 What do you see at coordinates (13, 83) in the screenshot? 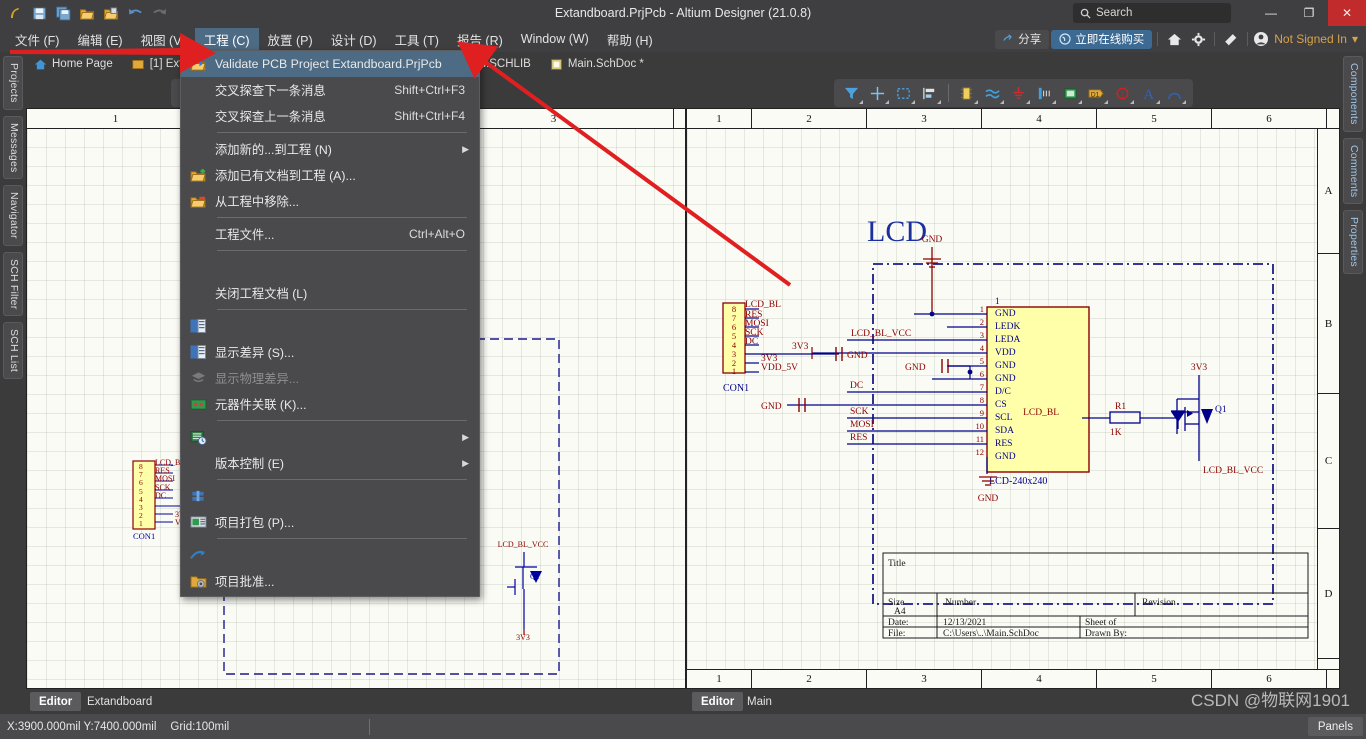
I see `dock-tab-projects: Projects` at bounding box center [13, 83].